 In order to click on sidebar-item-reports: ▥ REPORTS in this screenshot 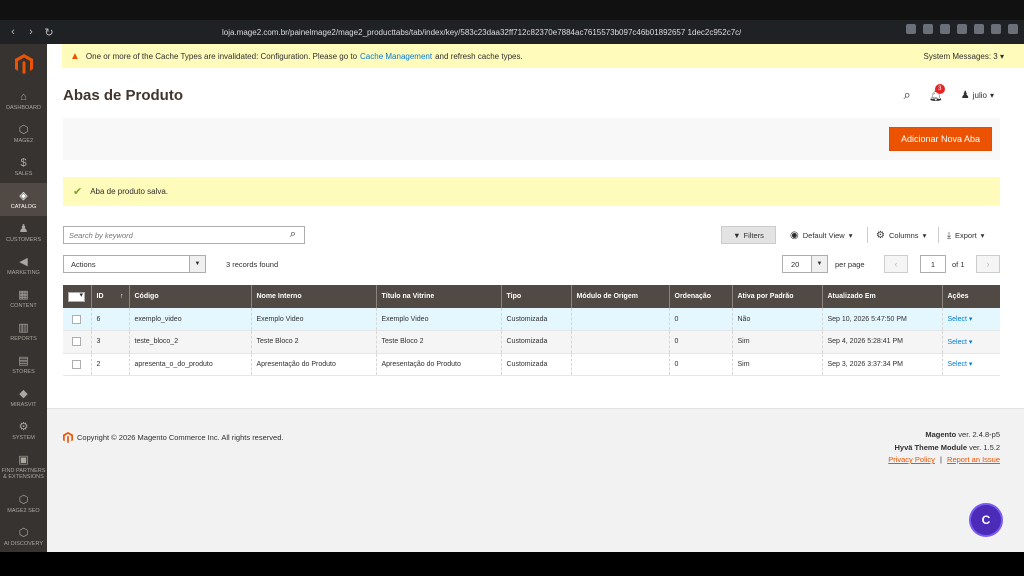, I will do `click(23, 331)`.